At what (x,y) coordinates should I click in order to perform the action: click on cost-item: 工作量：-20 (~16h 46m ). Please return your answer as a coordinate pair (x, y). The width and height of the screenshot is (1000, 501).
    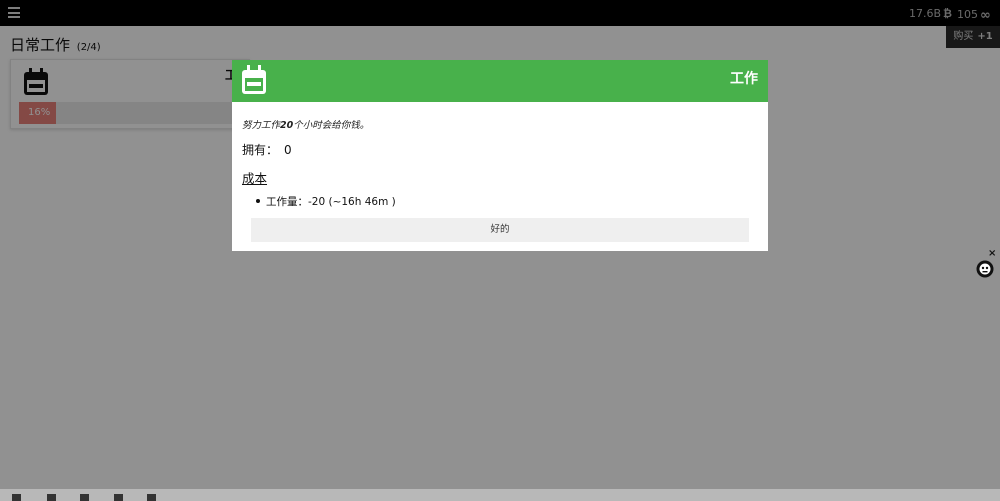
    Looking at the image, I should click on (326, 201).